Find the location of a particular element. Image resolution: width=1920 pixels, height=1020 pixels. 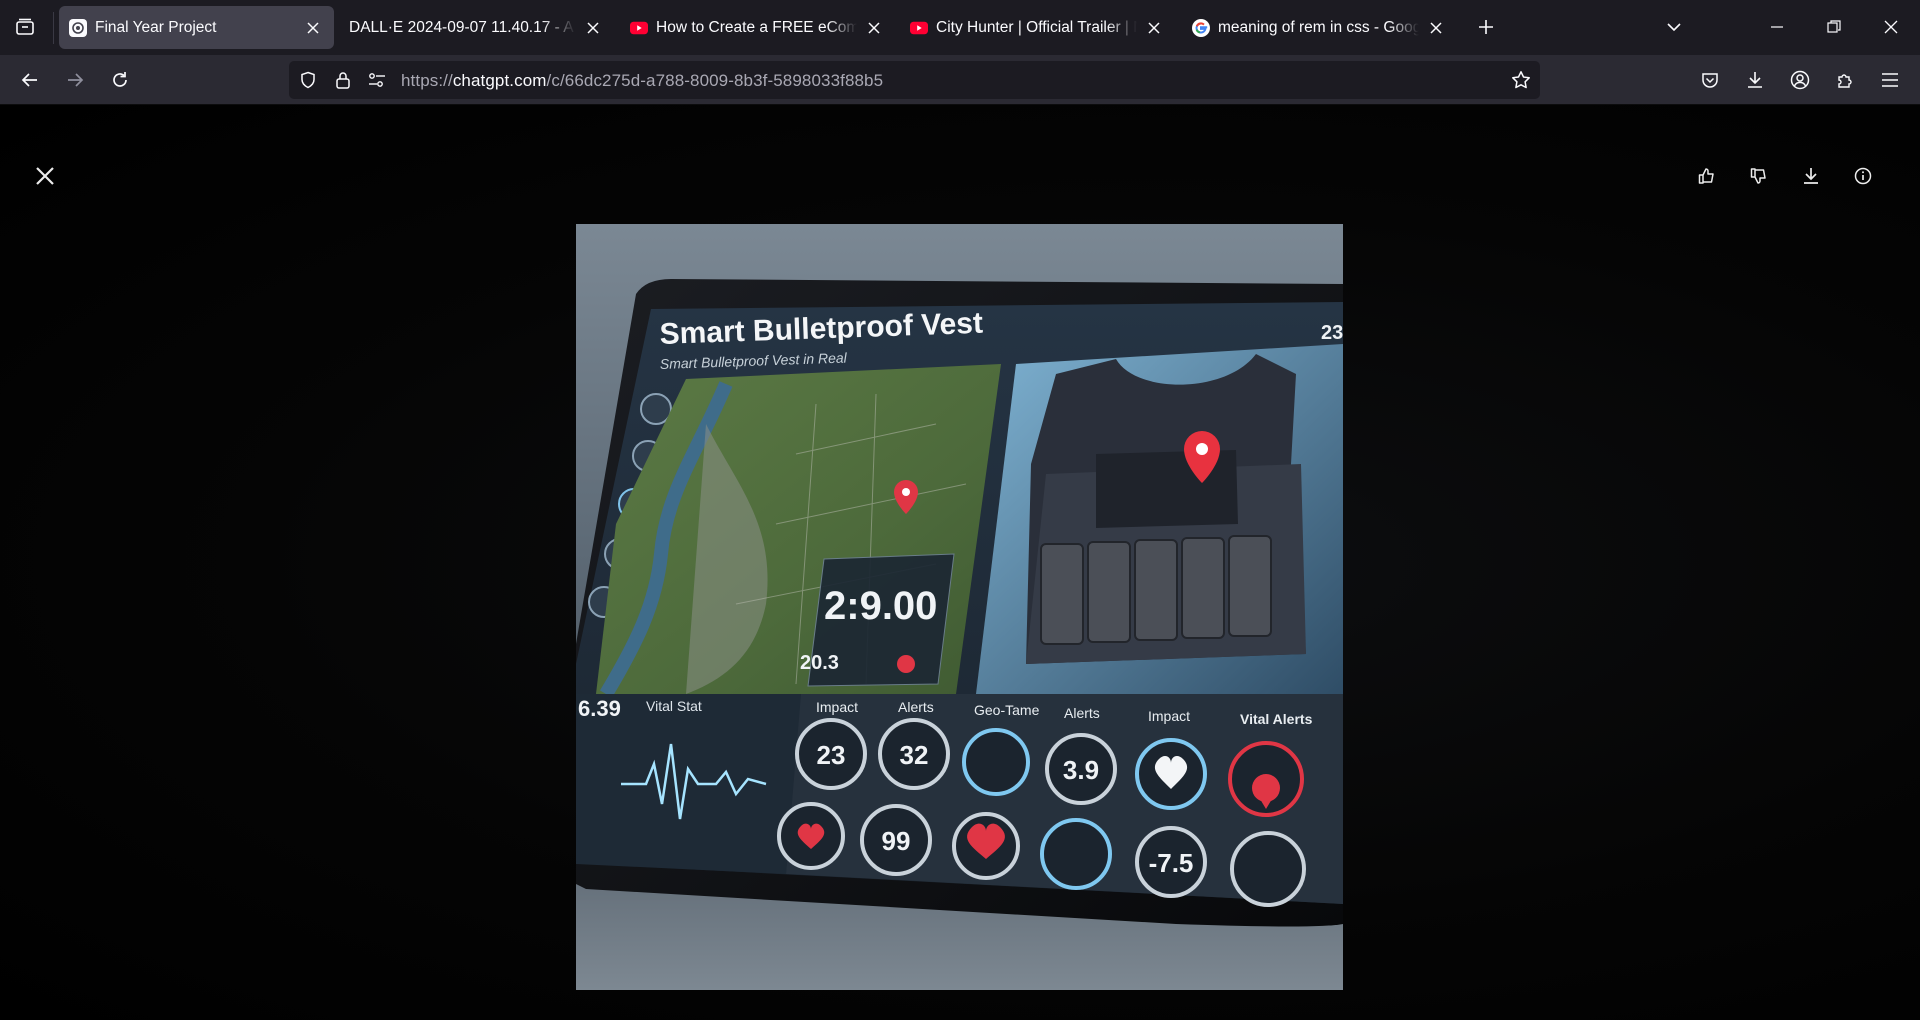

chevron-down-icon is located at coordinates (1674, 27).